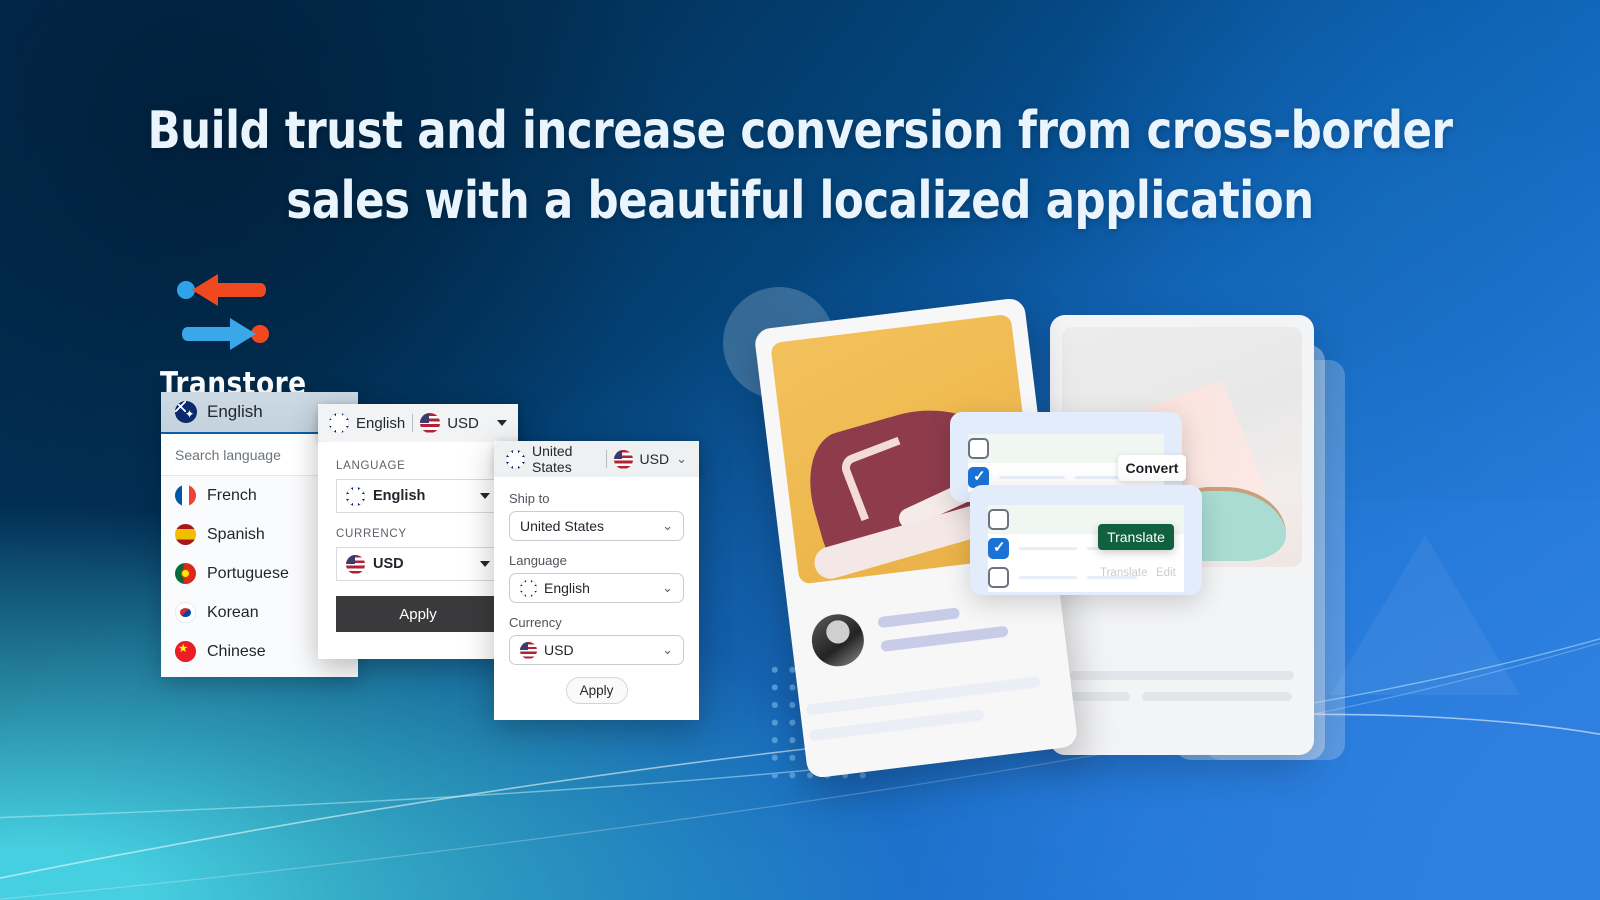 This screenshot has width=1600, height=900. What do you see at coordinates (185, 495) in the screenshot?
I see `flag-france-icon` at bounding box center [185, 495].